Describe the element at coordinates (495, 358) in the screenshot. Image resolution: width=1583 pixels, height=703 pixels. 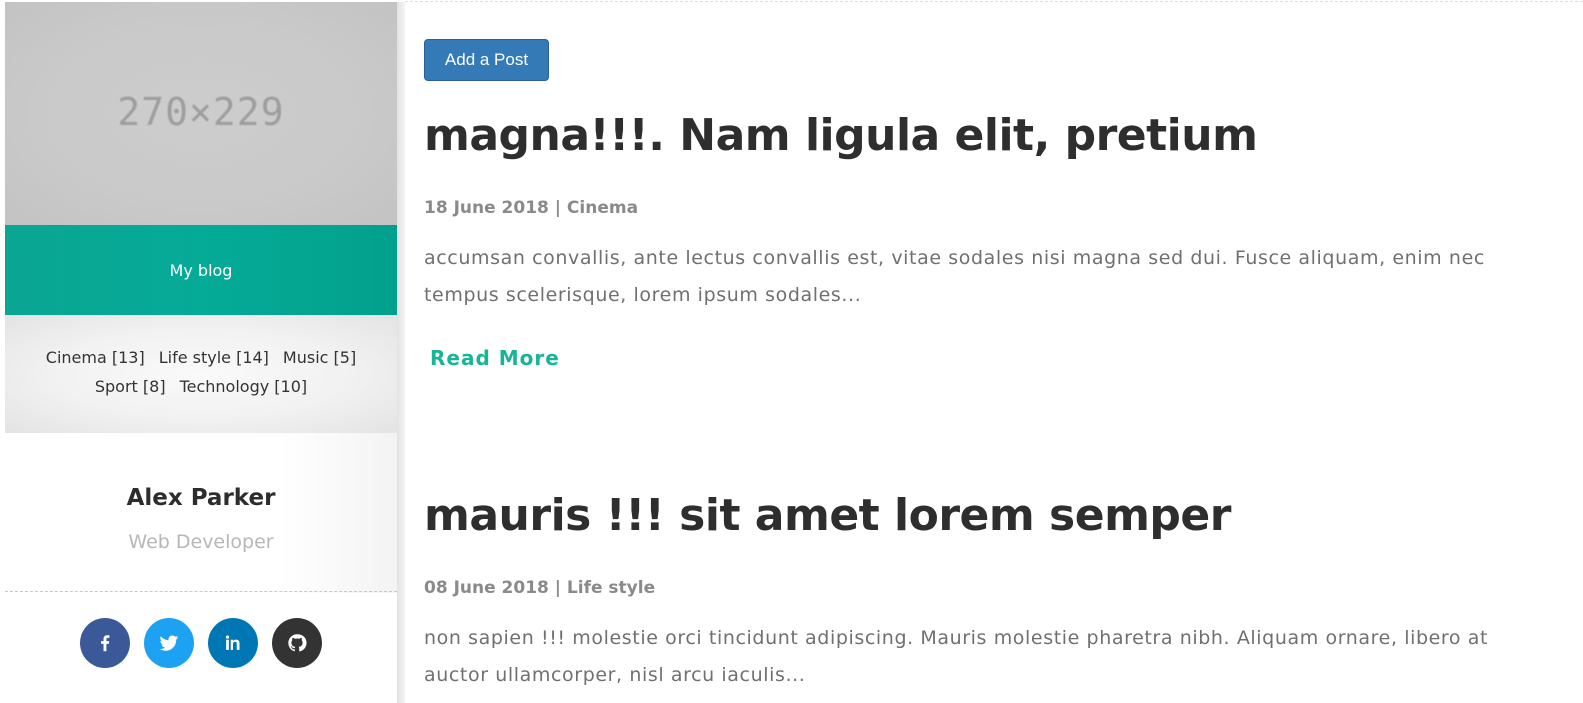
I see `read-more-link: Read More` at that location.